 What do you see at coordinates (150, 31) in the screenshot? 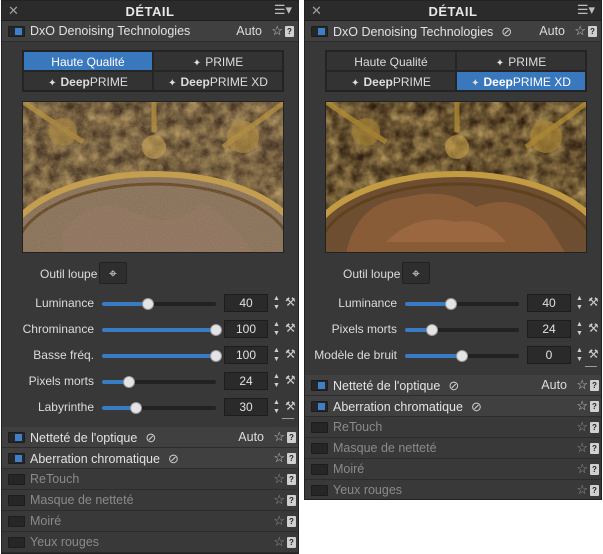
I see `denoise-section-header: DxO Denoising Technologies Auto ☆ ?` at bounding box center [150, 31].